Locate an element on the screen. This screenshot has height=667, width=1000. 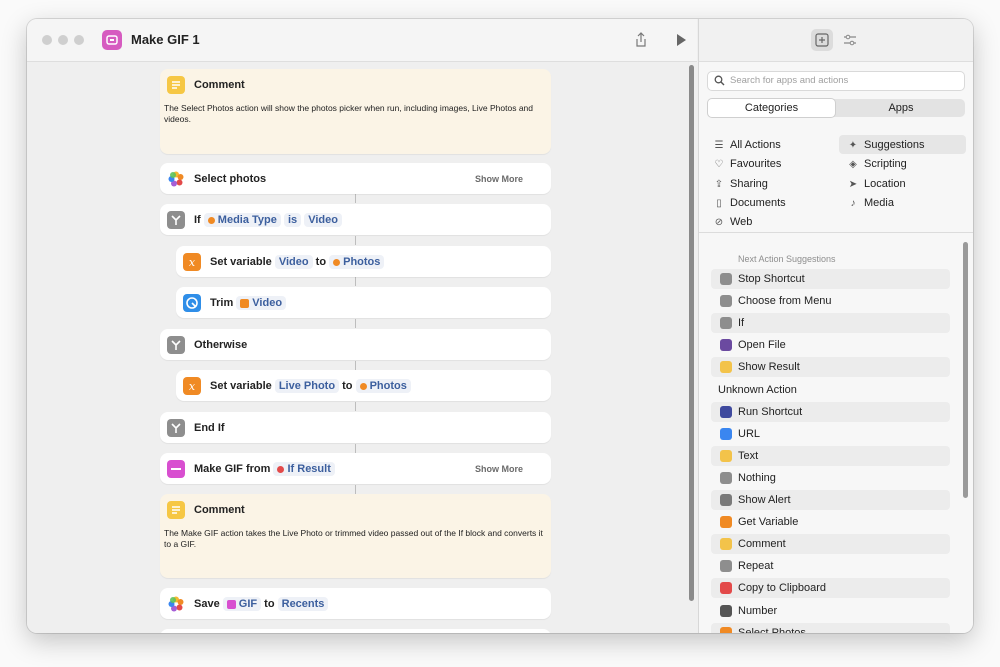
tab-apps: Apps is located at coordinates (901, 108).